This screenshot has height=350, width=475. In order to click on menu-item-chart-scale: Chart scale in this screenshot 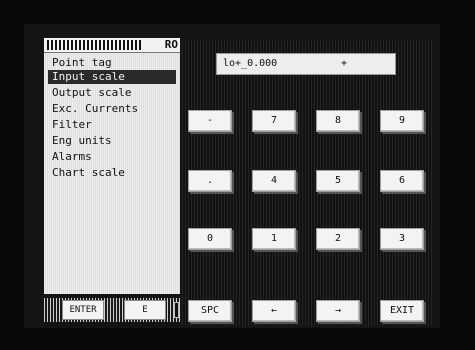, I will do `click(112, 173)`.